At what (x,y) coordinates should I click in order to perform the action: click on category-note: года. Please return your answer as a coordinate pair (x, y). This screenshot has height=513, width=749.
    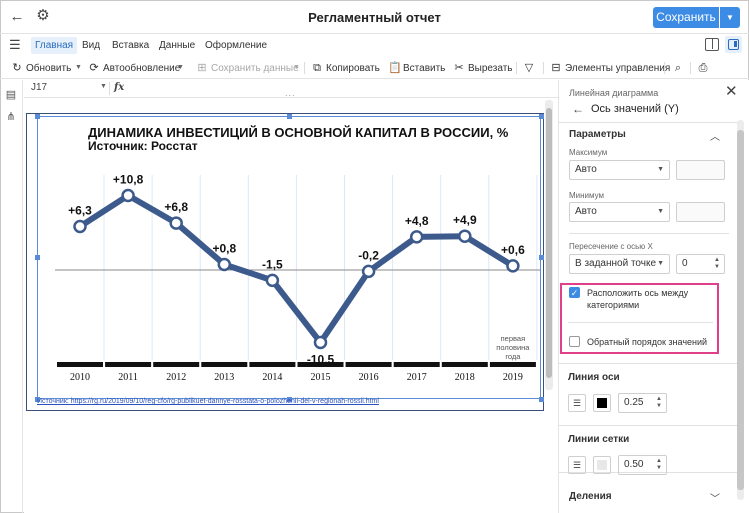
    Looking at the image, I should click on (513, 356).